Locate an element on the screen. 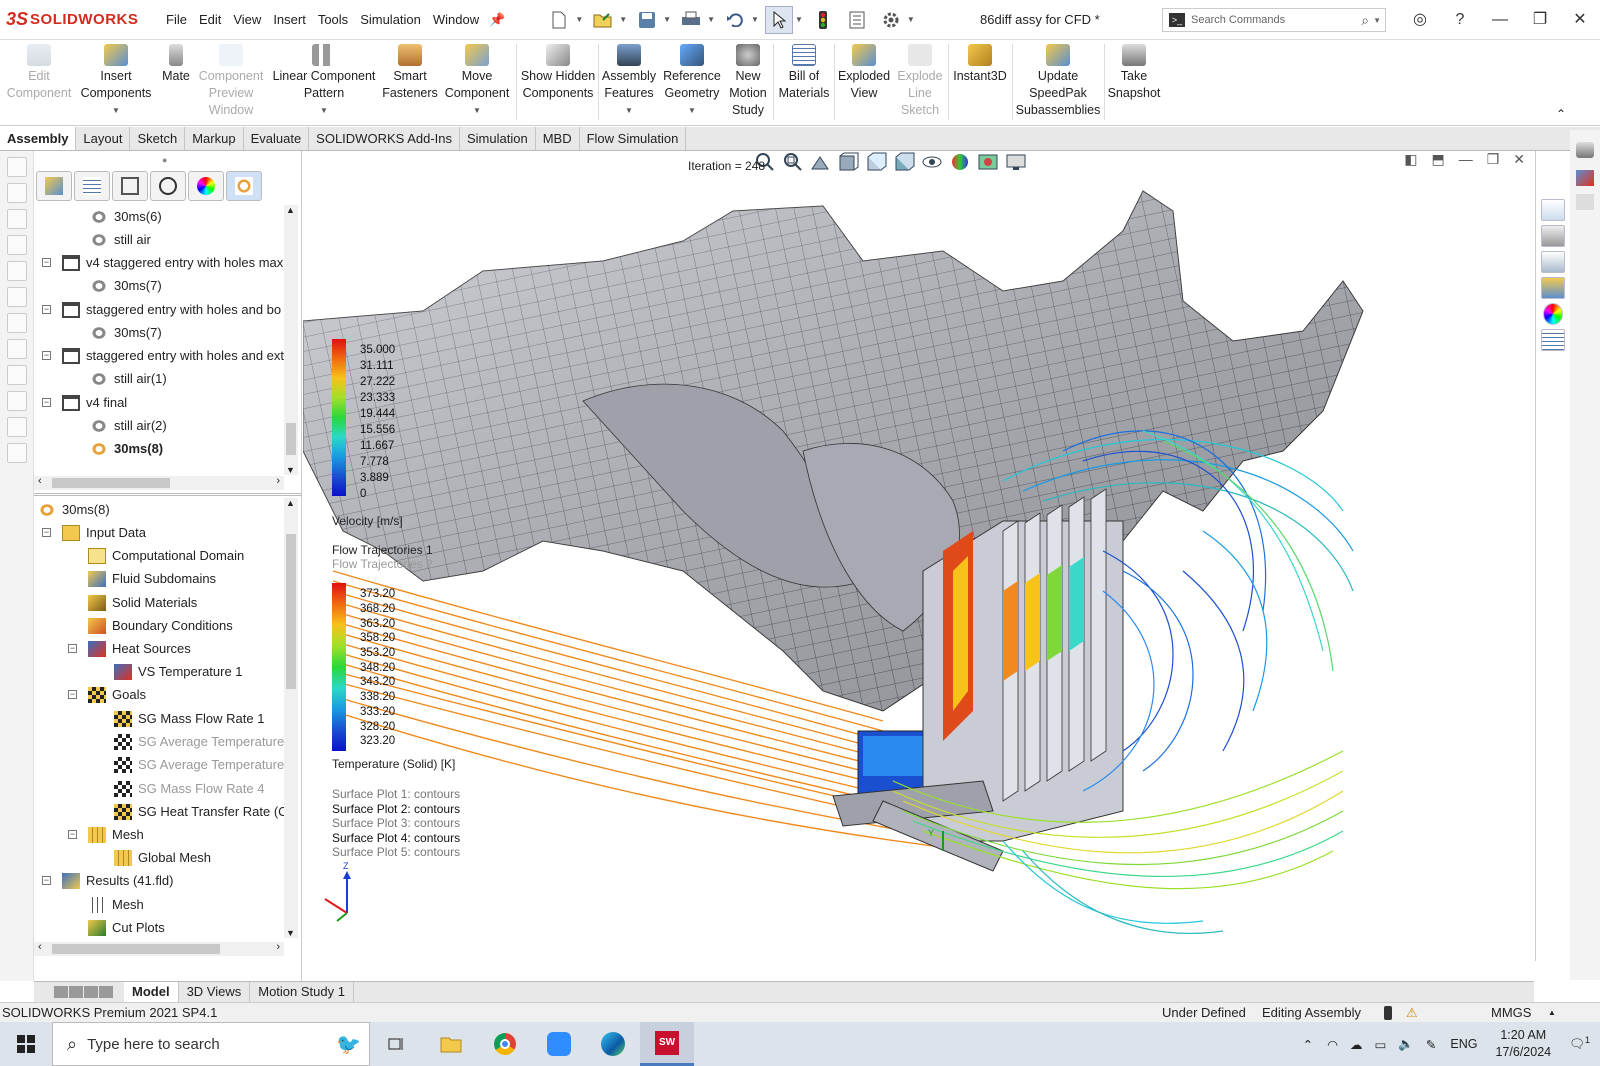  tree-item: Fluid Subdomains is located at coordinates (152, 578).